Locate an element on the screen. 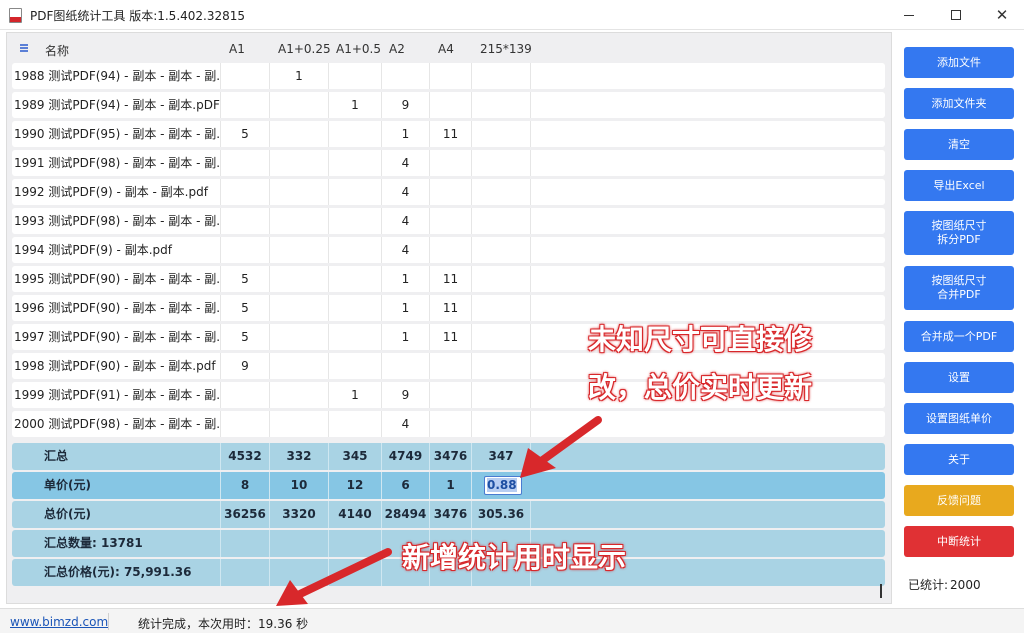 The image size is (1024, 633). maximize-icon is located at coordinates (956, 15).